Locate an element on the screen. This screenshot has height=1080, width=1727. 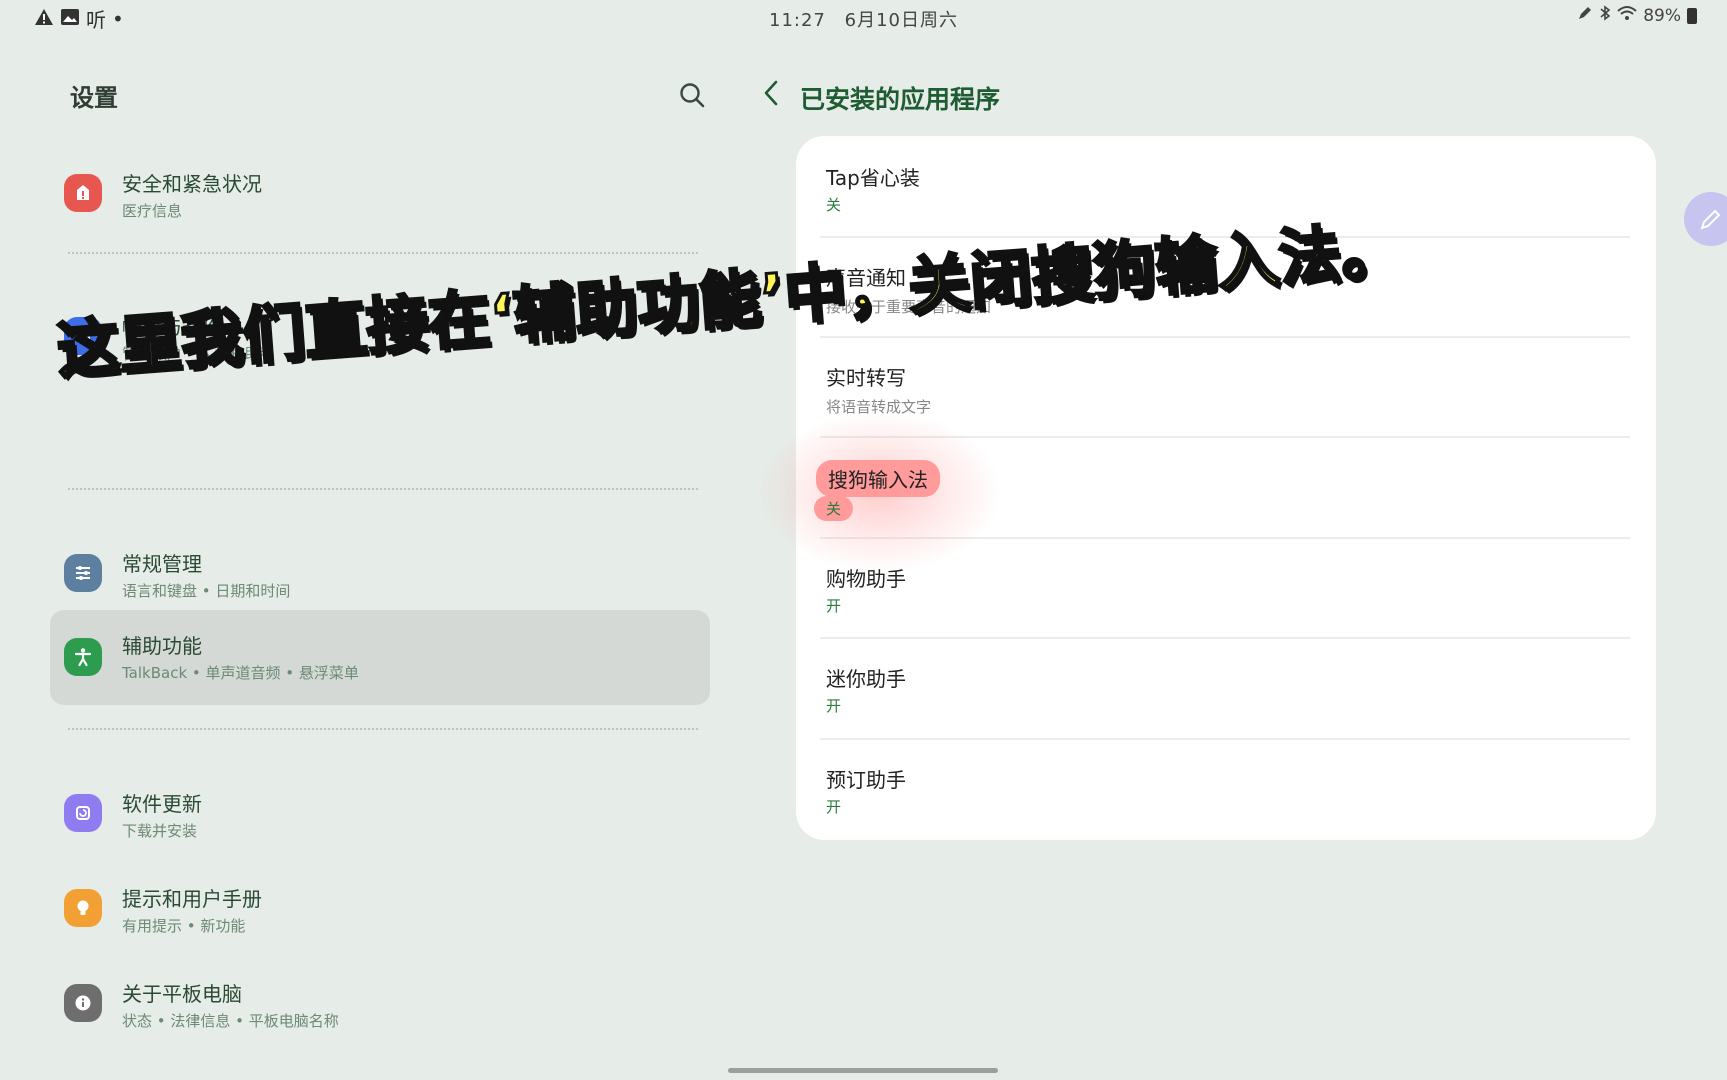
menu-item-title: 提示和用户手册 is located at coordinates (192, 899).